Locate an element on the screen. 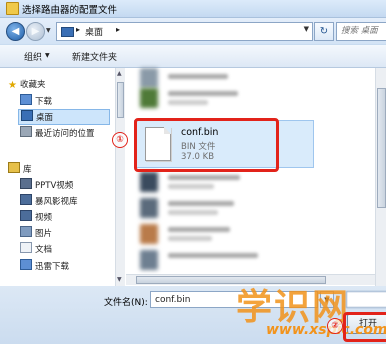 Image resolution: width=386 pixels, height=344 pixels. filename-label: 文件名(N): is located at coordinates (126, 303).